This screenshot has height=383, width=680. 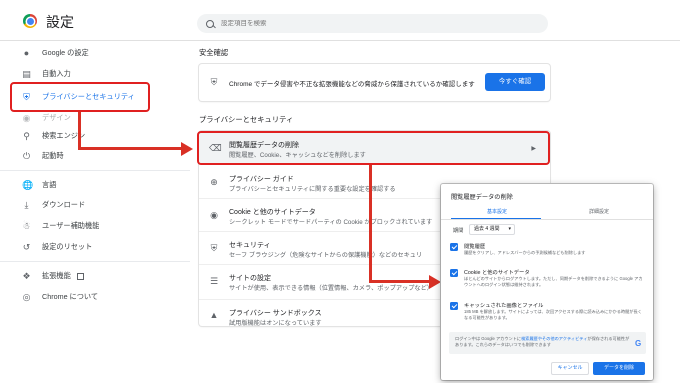 What do you see at coordinates (26, 52) in the screenshot?
I see `person-icon: ●` at bounding box center [26, 52].